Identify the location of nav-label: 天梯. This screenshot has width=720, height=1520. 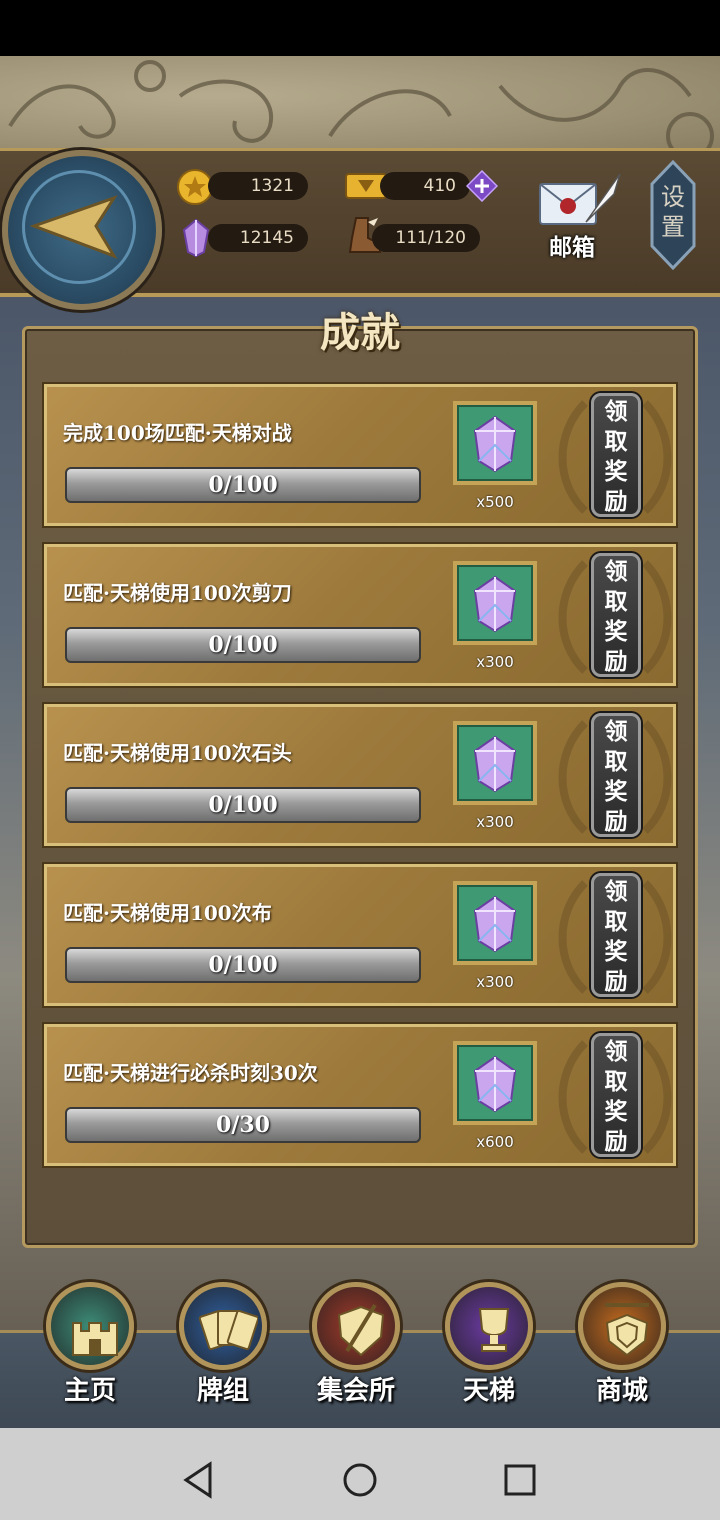
(488, 1391).